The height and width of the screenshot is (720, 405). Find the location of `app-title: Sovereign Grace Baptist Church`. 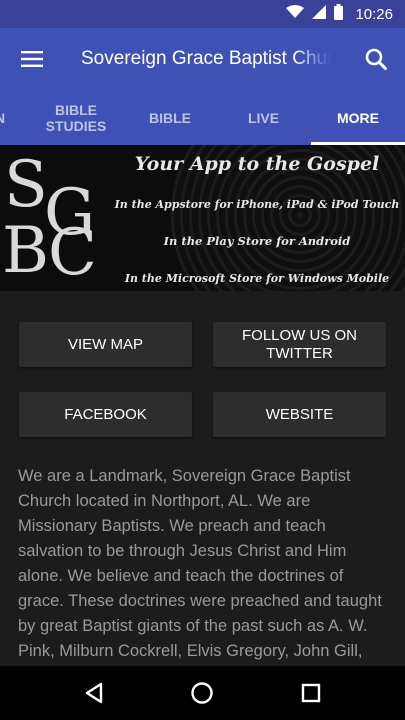

app-title: Sovereign Grace Baptist Church is located at coordinates (206, 58).